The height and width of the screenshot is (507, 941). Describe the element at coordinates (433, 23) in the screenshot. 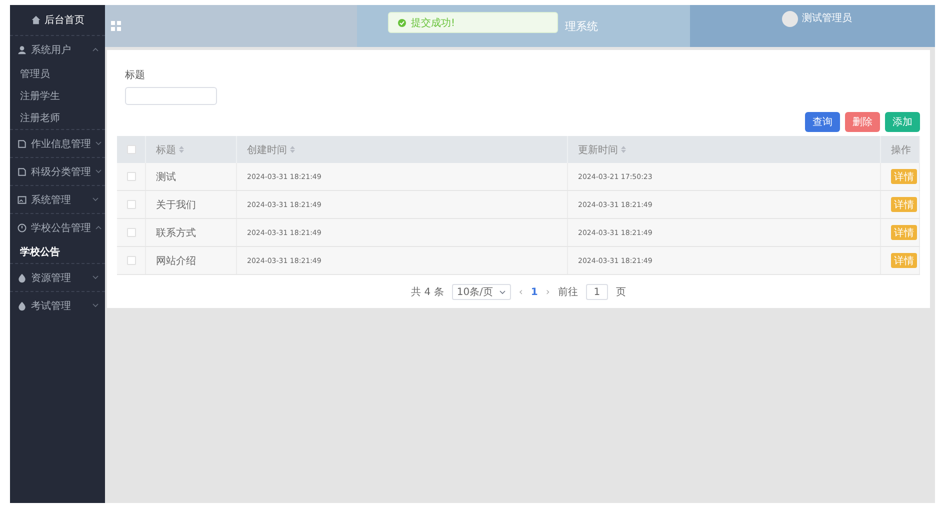

I see `toast-message: 提交成功!` at that location.